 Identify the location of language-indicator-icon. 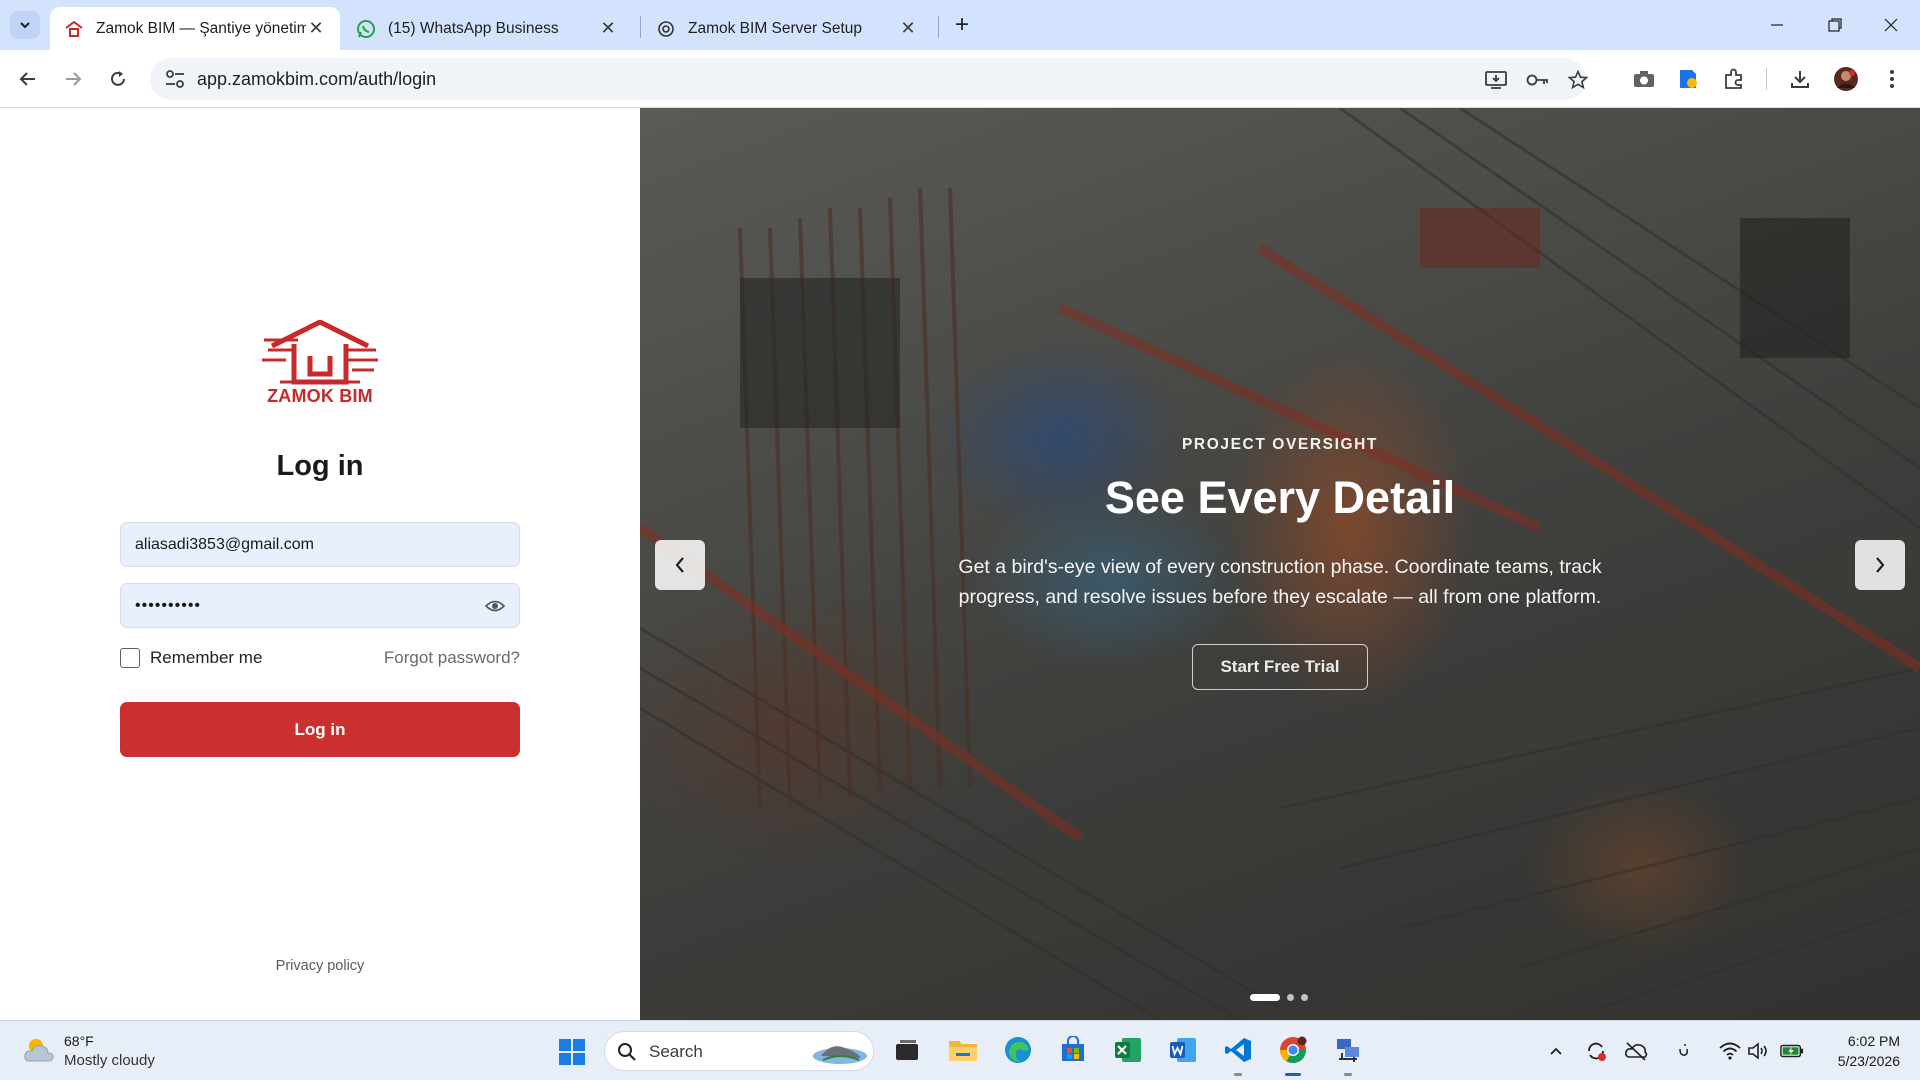
(1684, 1051).